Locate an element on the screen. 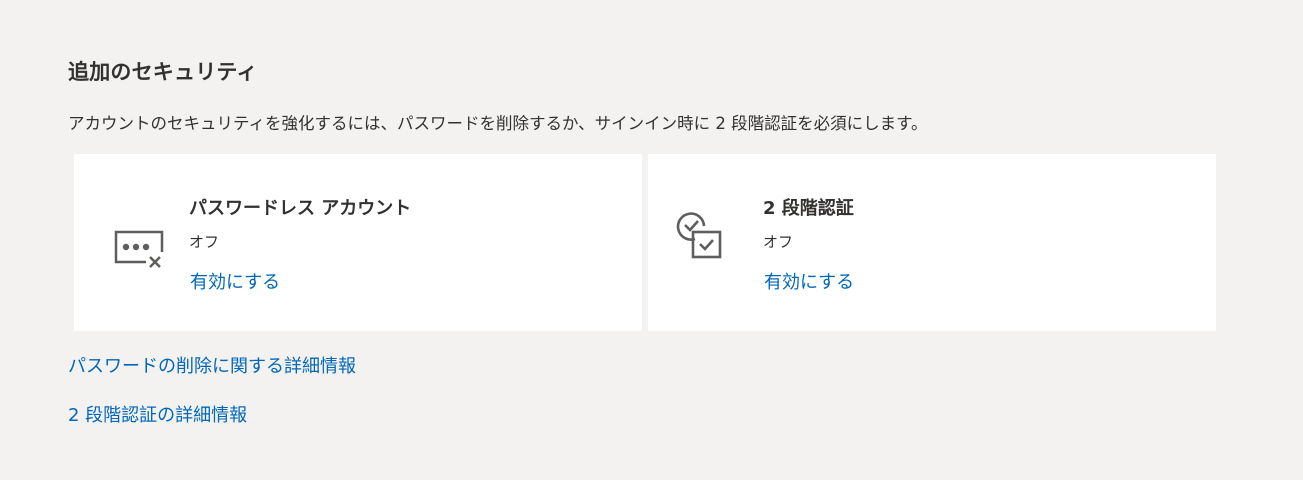 Image resolution: width=1303 pixels, height=480 pixels. remove-password-info-link: パスワードの削除に関する詳細情報 is located at coordinates (212, 365).